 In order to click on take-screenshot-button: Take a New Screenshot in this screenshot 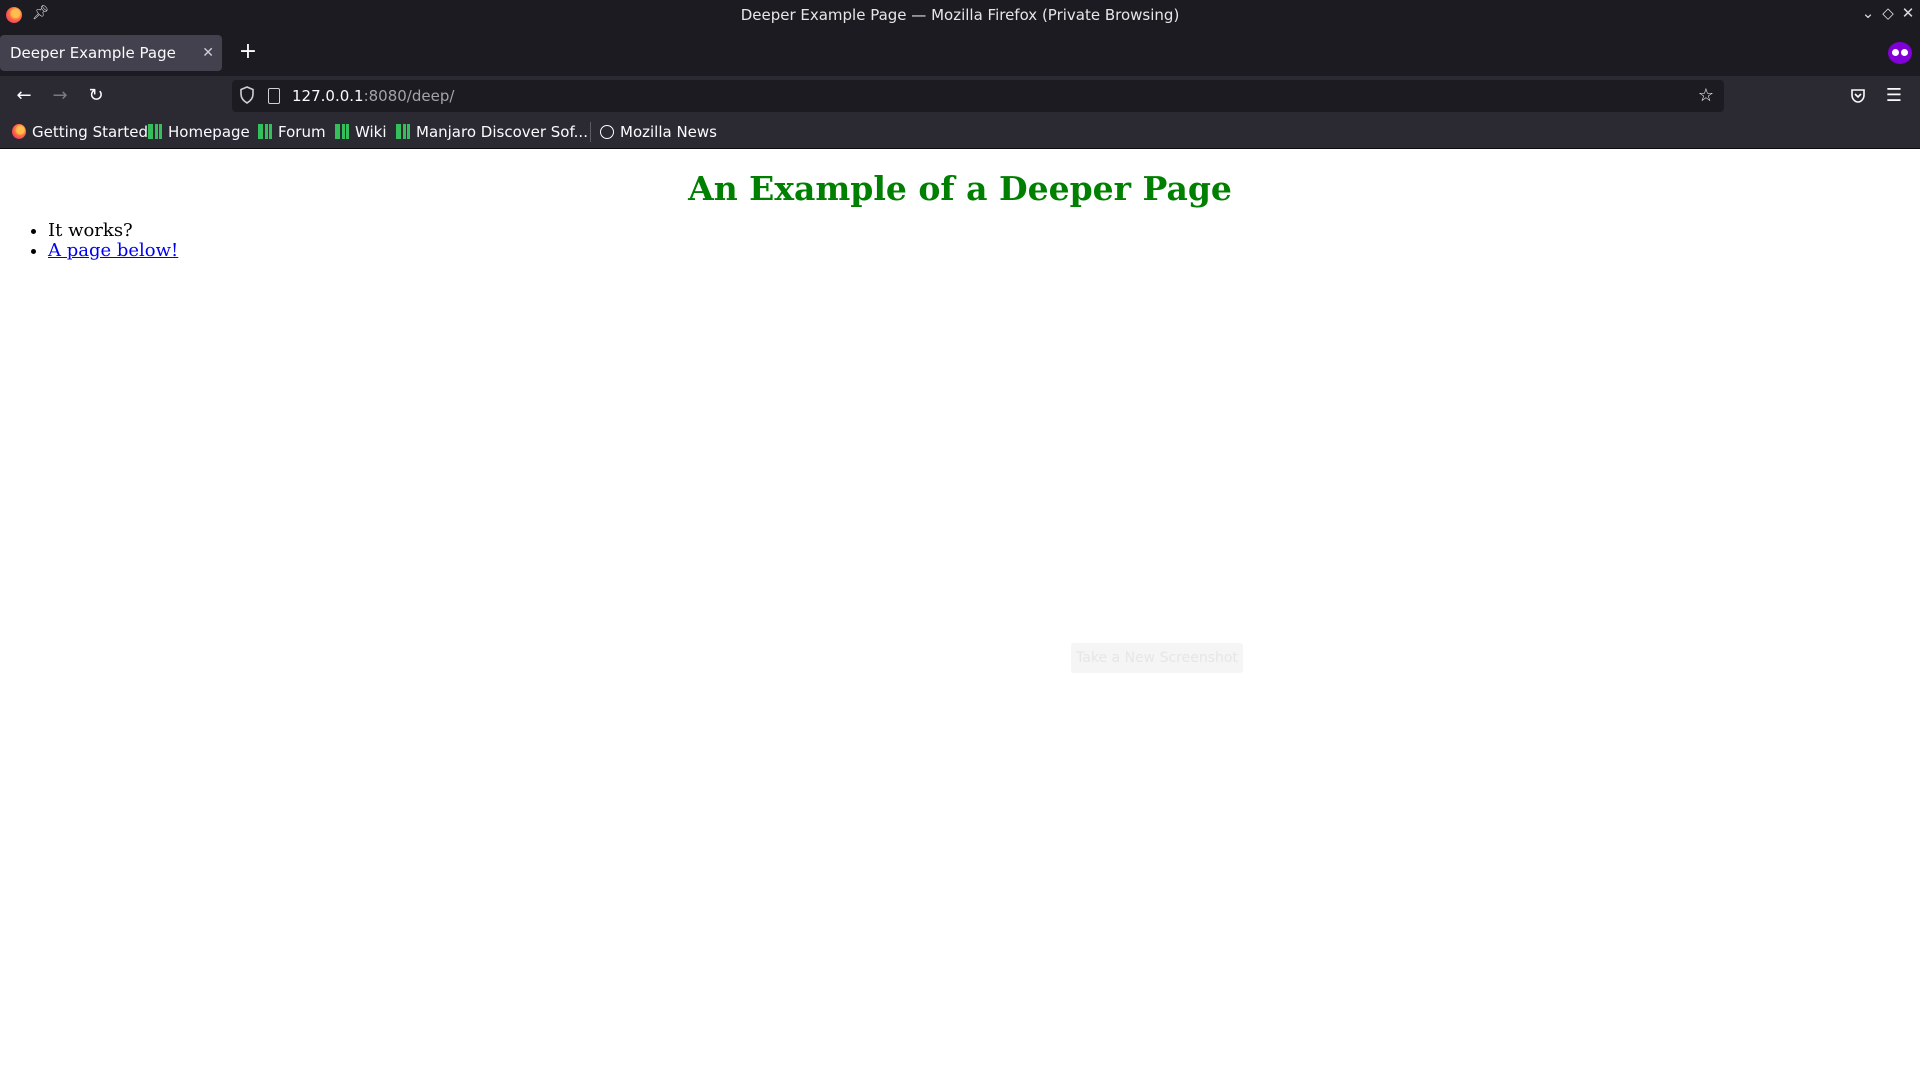, I will do `click(1157, 658)`.